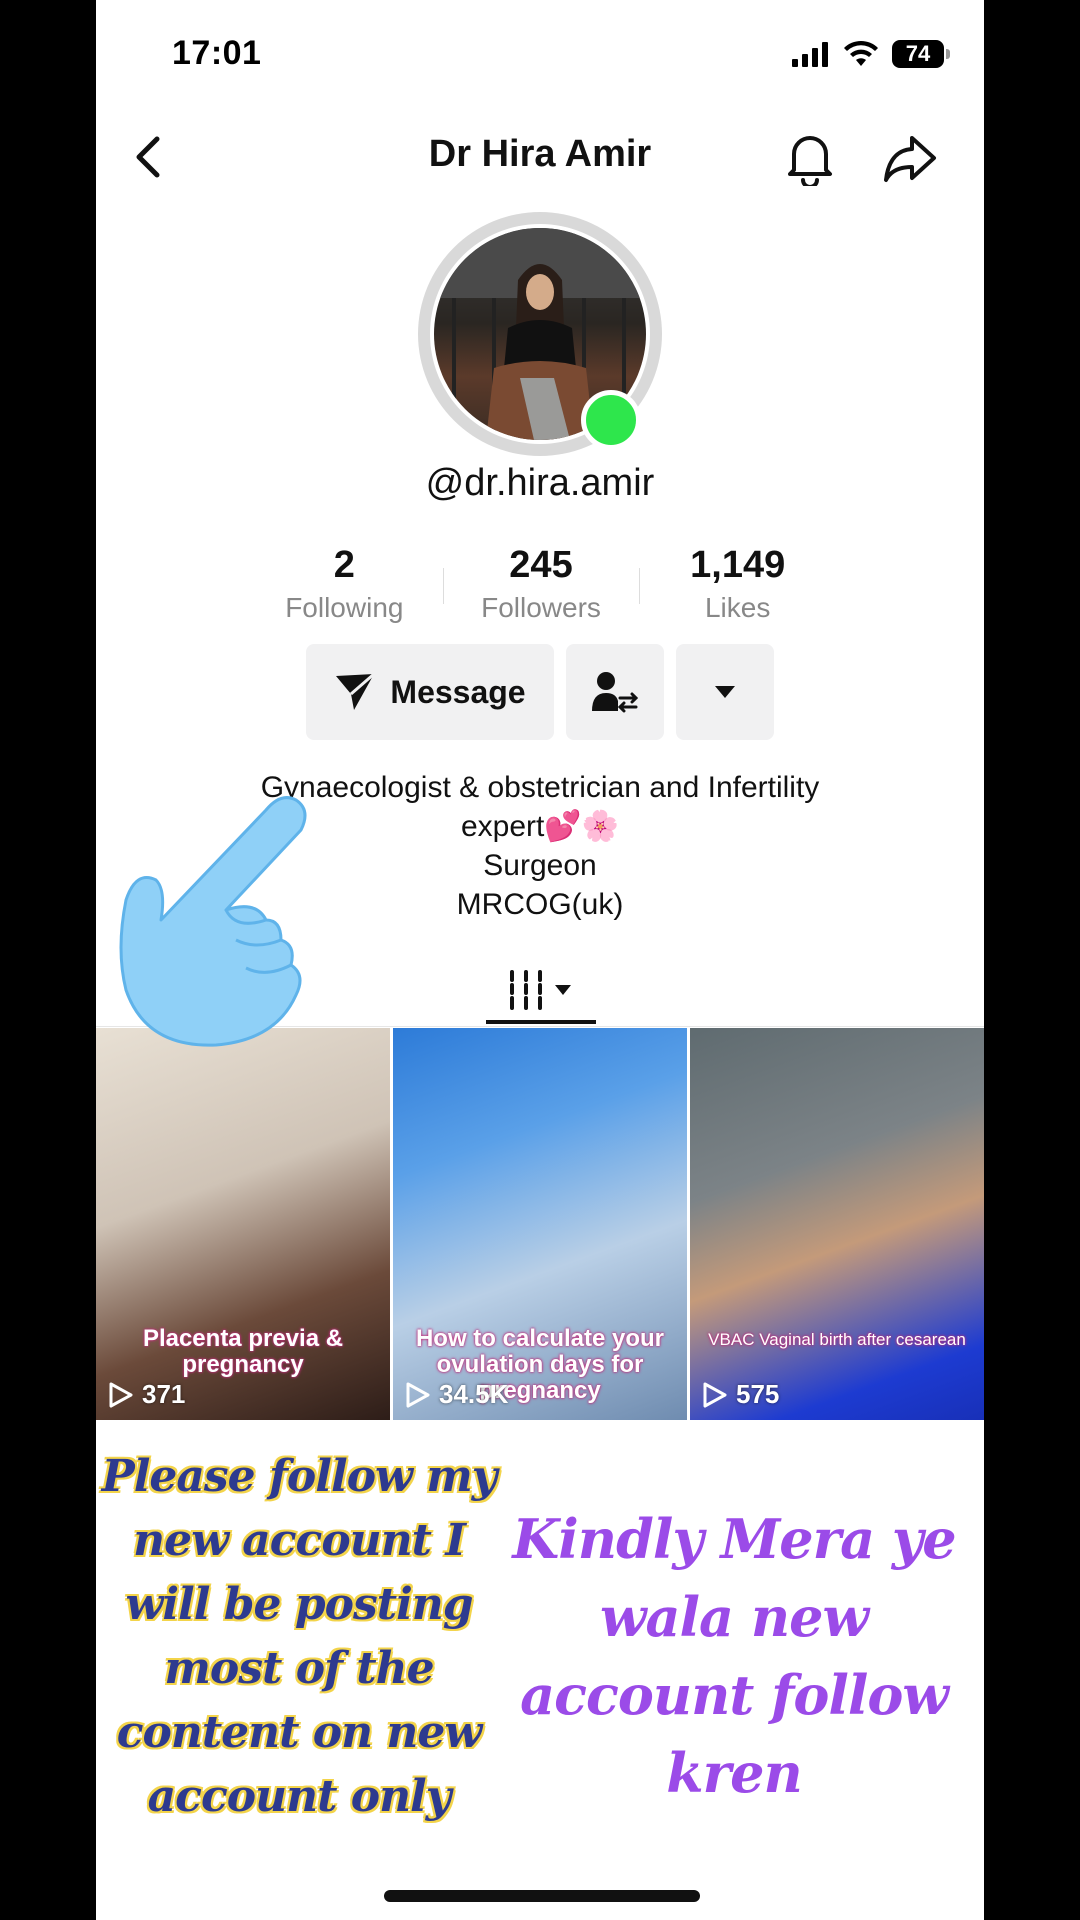 The width and height of the screenshot is (1080, 1920). What do you see at coordinates (837, 1339) in the screenshot?
I see `video-caption: VBAC Vaginal birth after cesarean` at bounding box center [837, 1339].